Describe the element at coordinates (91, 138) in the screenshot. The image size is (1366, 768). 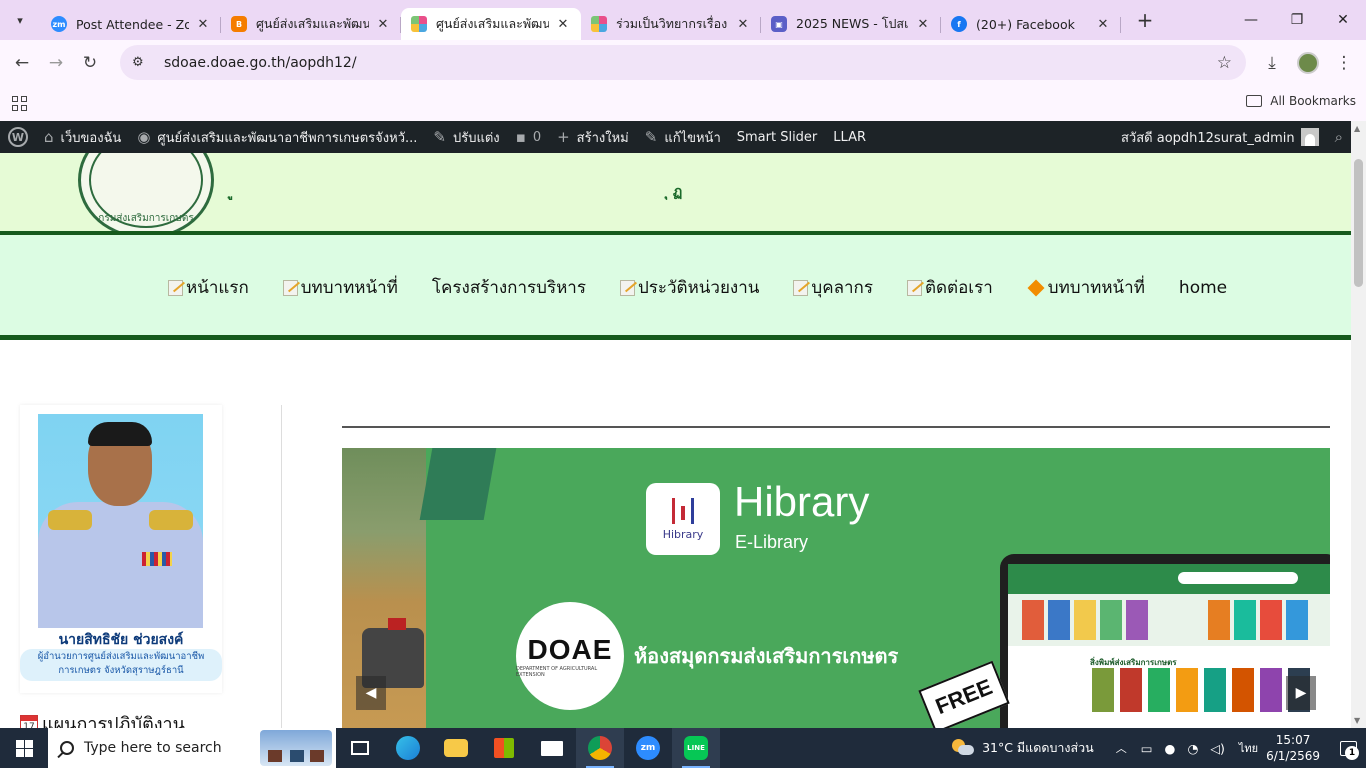
I see `my-sites-label: เว็บของฉัน` at that location.